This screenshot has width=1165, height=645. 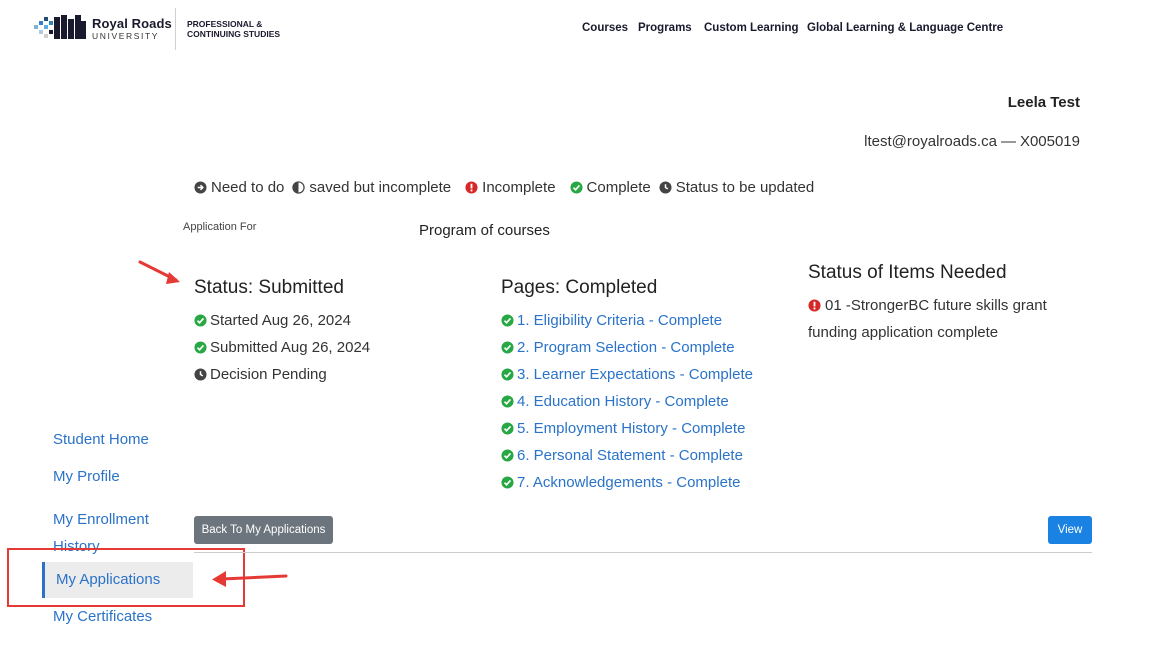 What do you see at coordinates (175, 29) in the screenshot?
I see `logo-divider` at bounding box center [175, 29].